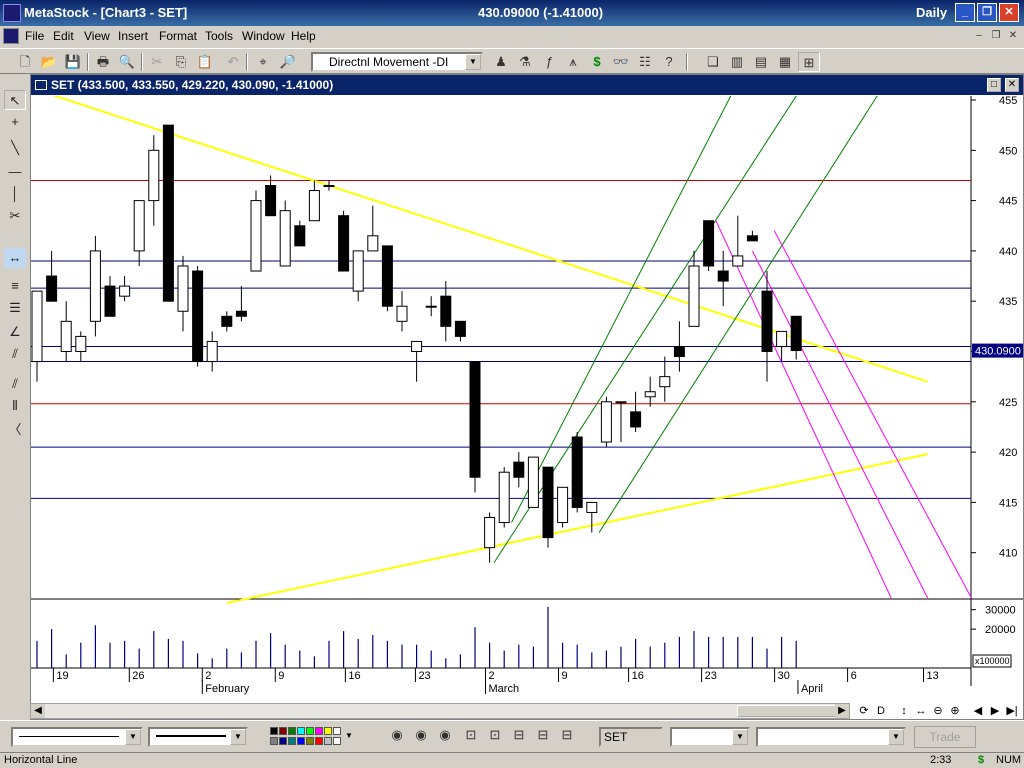 This screenshot has width=1024, height=768. What do you see at coordinates (965, 12) in the screenshot?
I see `minimize-button: _` at bounding box center [965, 12].